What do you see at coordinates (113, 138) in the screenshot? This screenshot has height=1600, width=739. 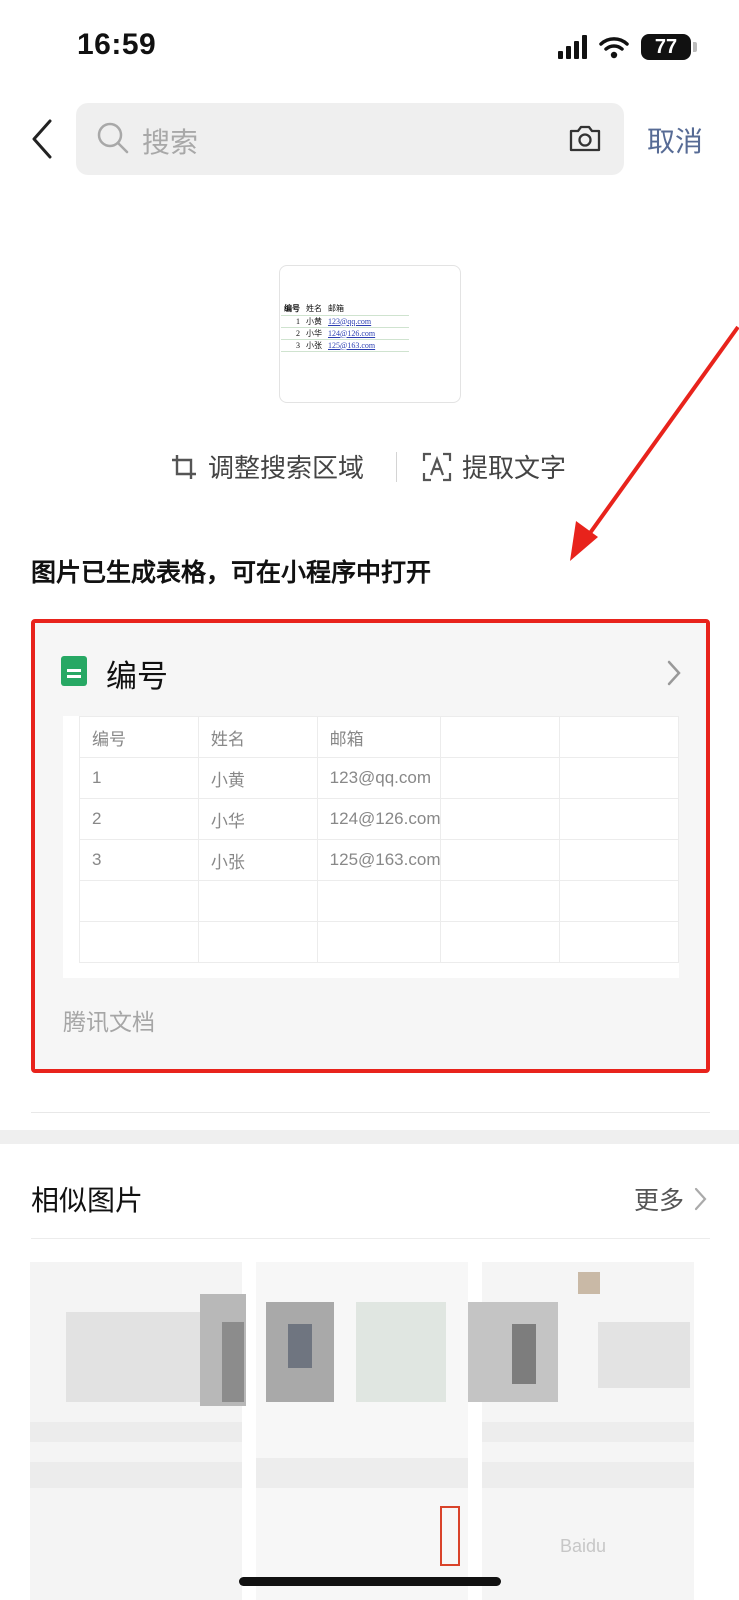 I see `search-icon` at bounding box center [113, 138].